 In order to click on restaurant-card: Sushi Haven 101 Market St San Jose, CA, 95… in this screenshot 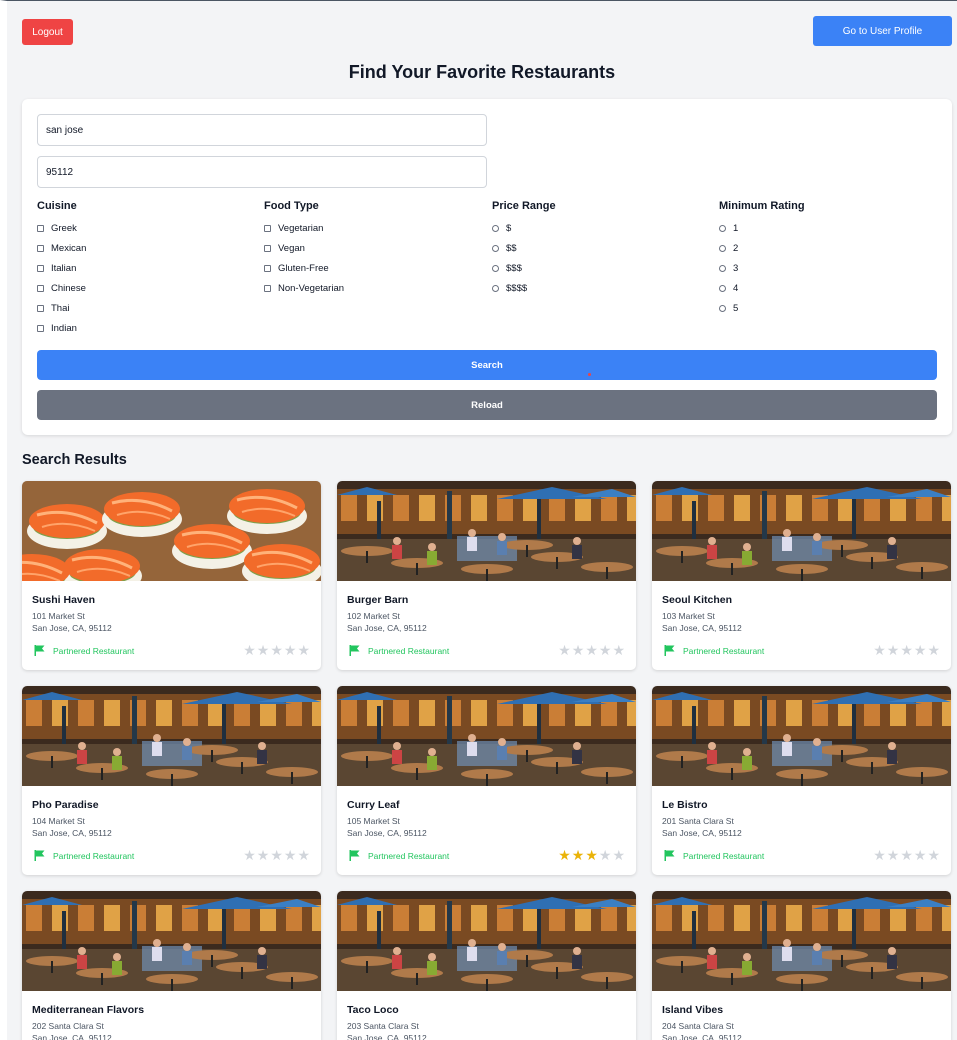, I will do `click(171, 575)`.